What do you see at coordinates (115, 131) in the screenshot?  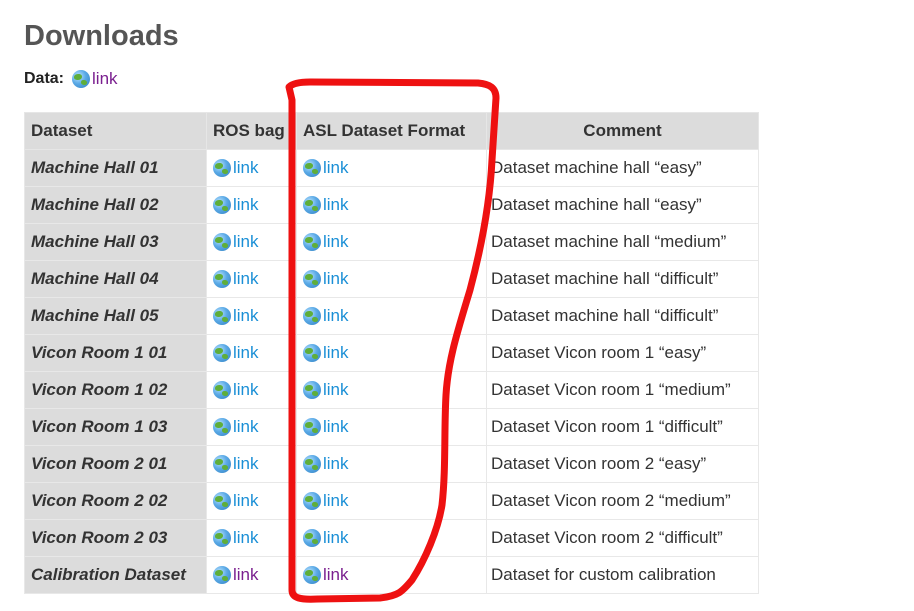 I see `header-dataset: Dataset` at bounding box center [115, 131].